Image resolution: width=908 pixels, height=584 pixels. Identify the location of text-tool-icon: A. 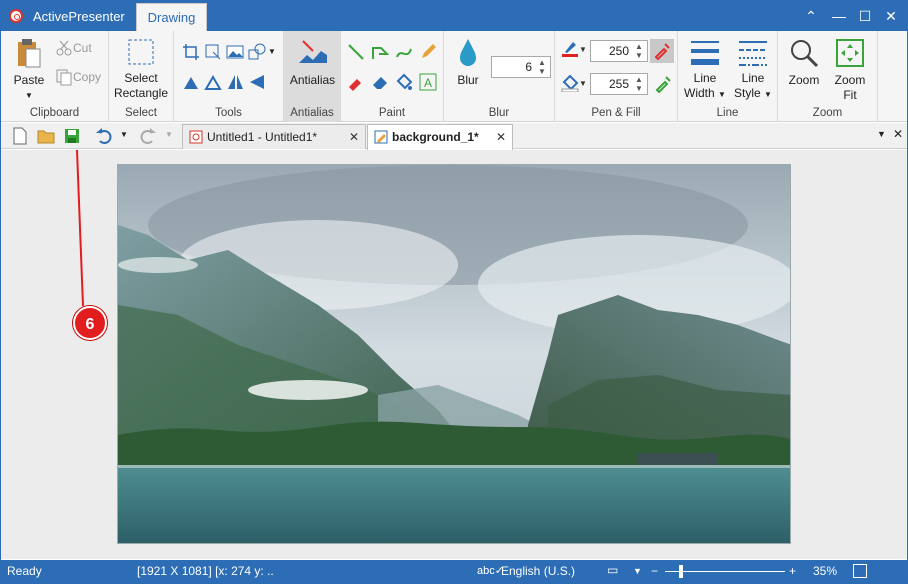
(428, 82).